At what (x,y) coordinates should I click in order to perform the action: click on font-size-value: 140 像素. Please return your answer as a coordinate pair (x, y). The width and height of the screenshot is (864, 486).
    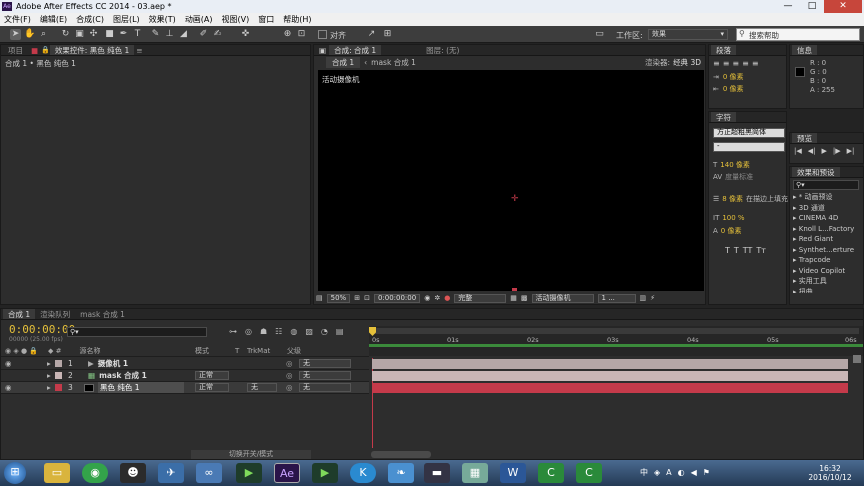
    Looking at the image, I should click on (735, 165).